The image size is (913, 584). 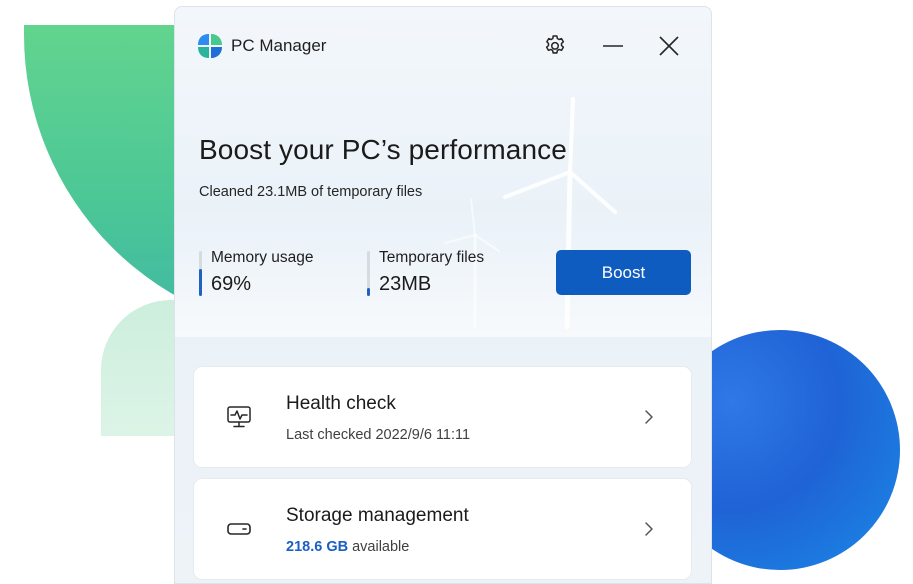 What do you see at coordinates (279, 45) in the screenshot?
I see `app-title: PC Manager` at bounding box center [279, 45].